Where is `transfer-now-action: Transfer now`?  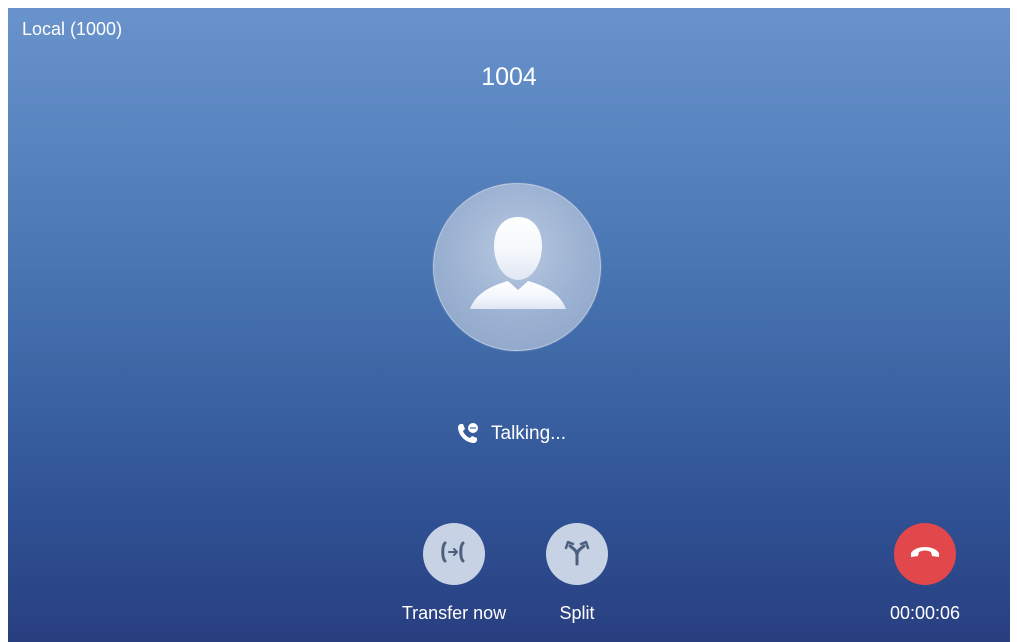 transfer-now-action: Transfer now is located at coordinates (454, 573).